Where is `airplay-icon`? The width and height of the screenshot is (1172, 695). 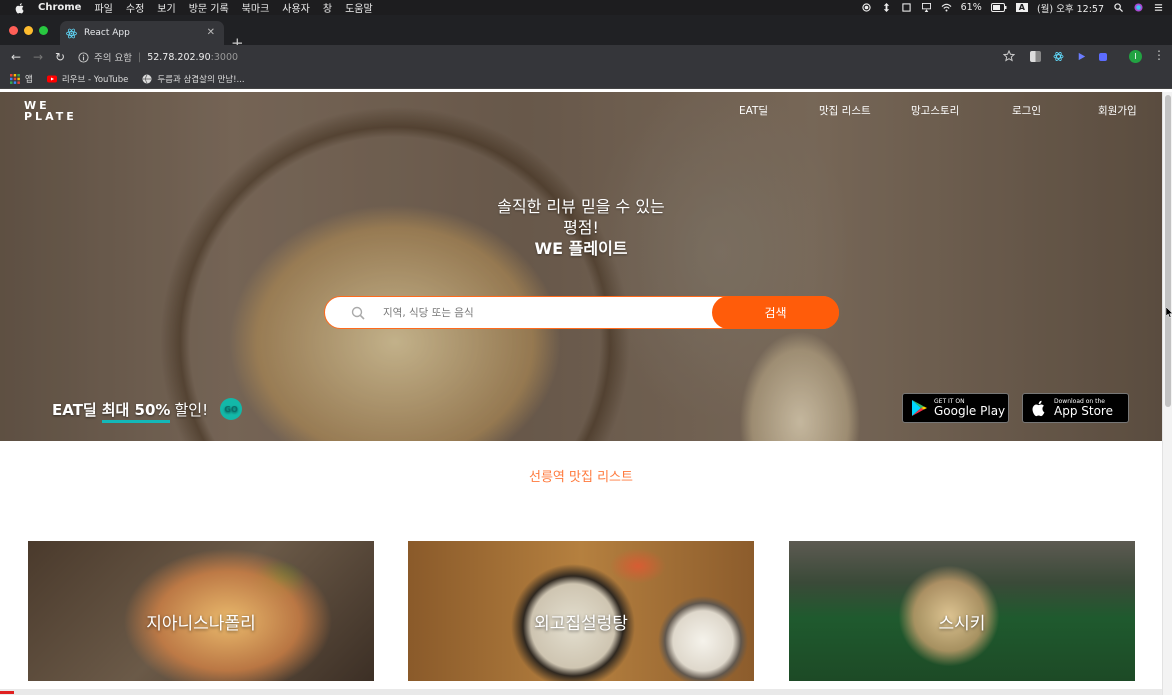 airplay-icon is located at coordinates (926, 7).